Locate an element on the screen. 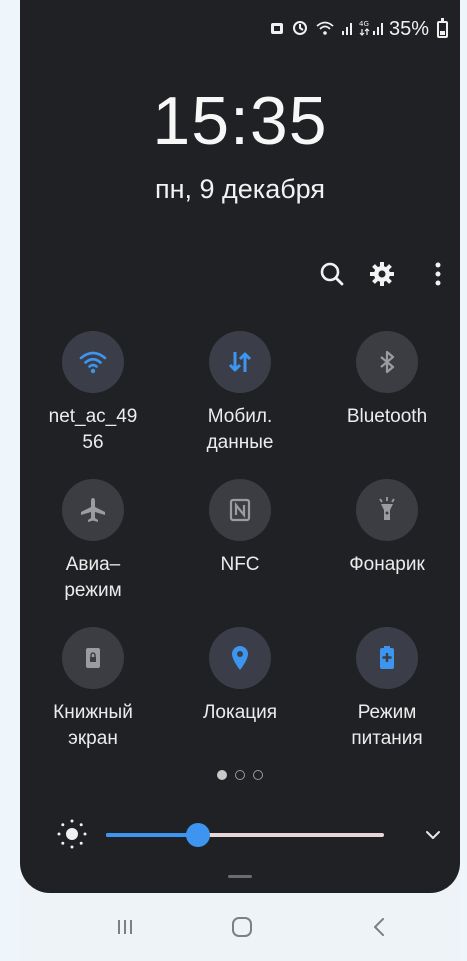 The image size is (467, 961). recents-button is located at coordinates (125, 927).